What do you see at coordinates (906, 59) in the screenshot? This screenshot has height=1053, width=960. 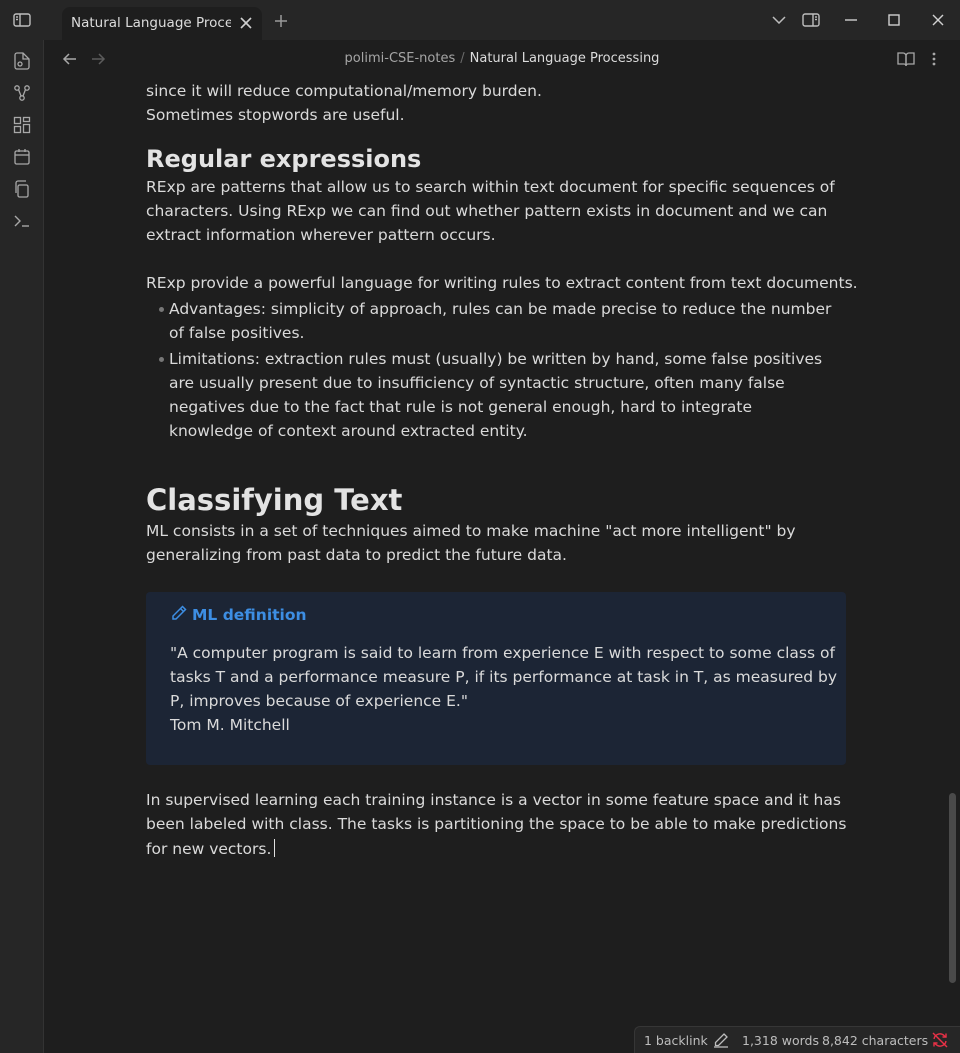 I see `book-open-icon` at bounding box center [906, 59].